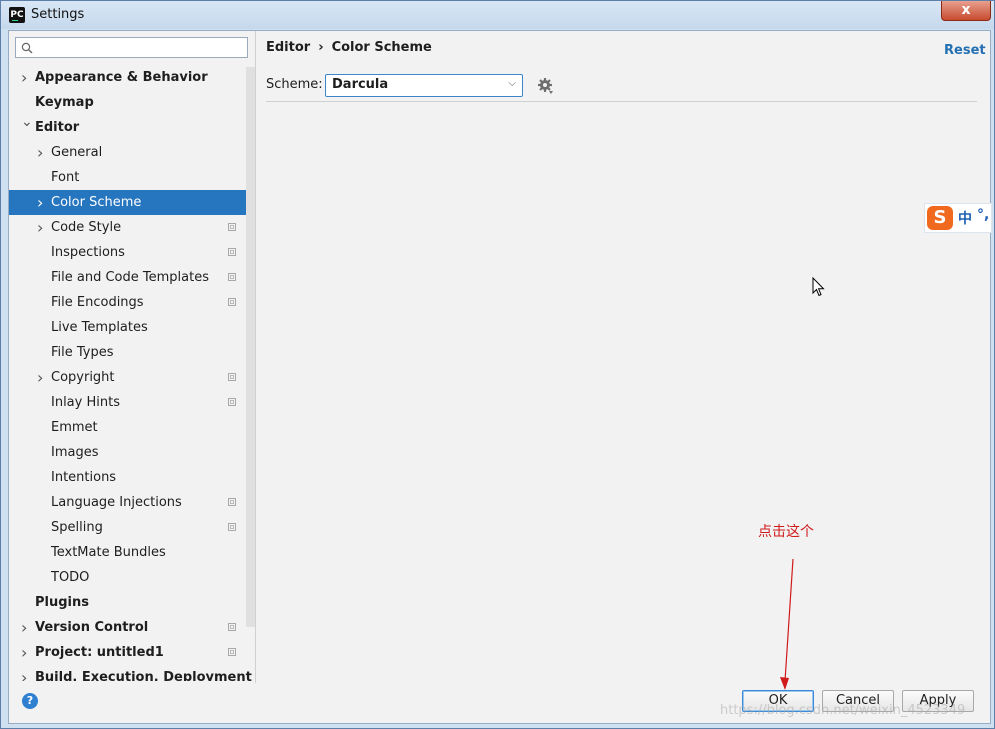  Describe the element at coordinates (77, 152) in the screenshot. I see `tree-item-label: General` at that location.